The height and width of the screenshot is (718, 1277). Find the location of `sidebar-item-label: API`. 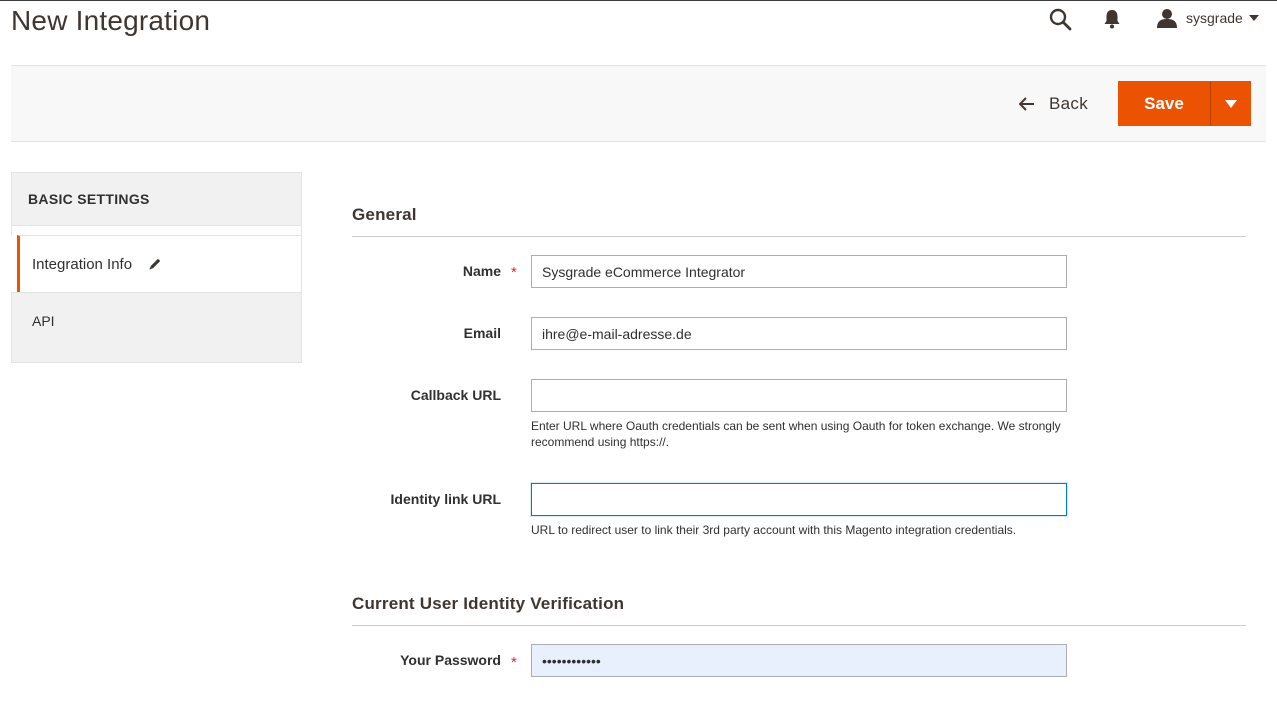

sidebar-item-label: API is located at coordinates (43, 321).